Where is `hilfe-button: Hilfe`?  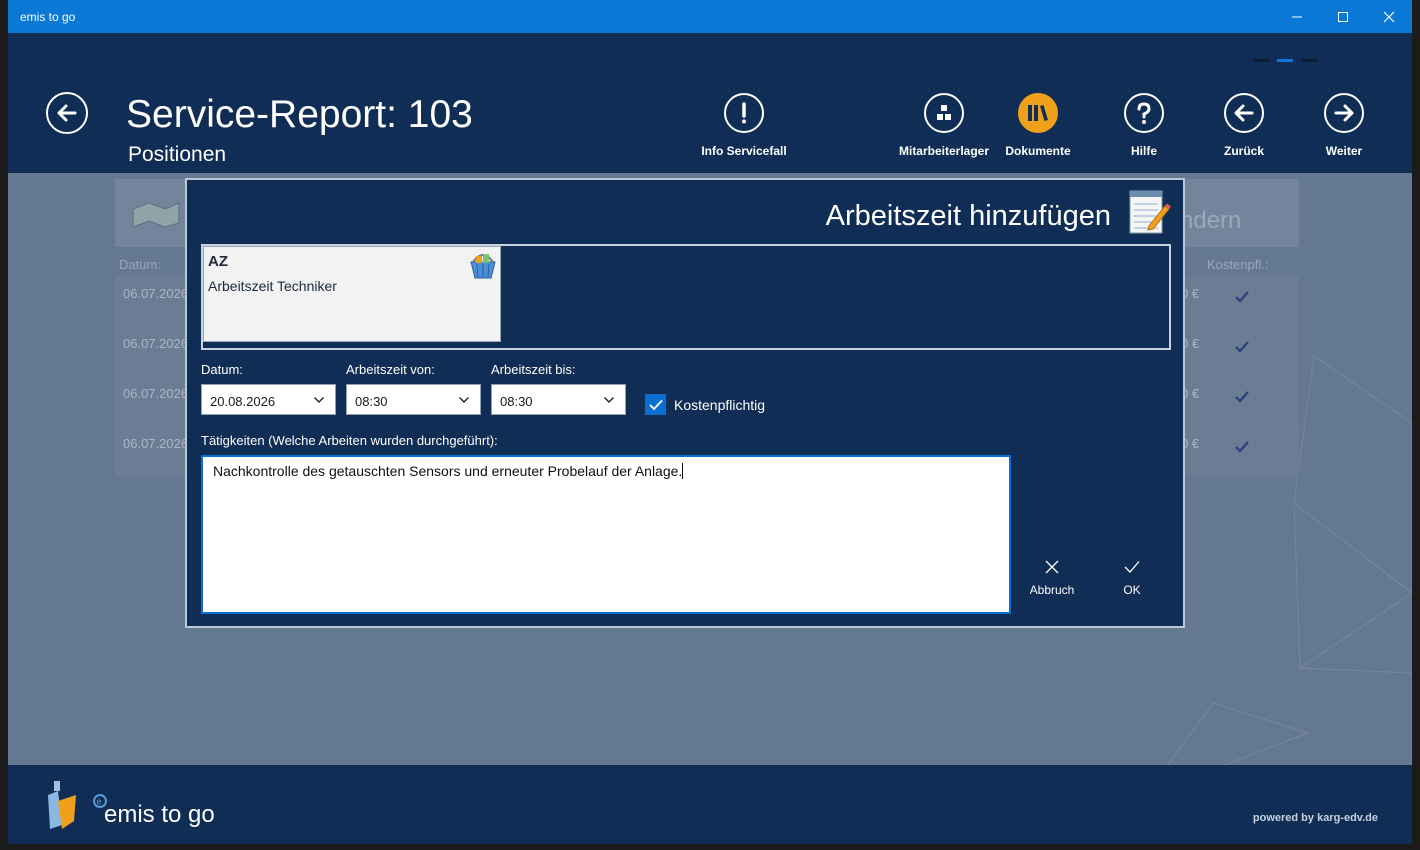
hilfe-button: Hilfe is located at coordinates (1144, 125).